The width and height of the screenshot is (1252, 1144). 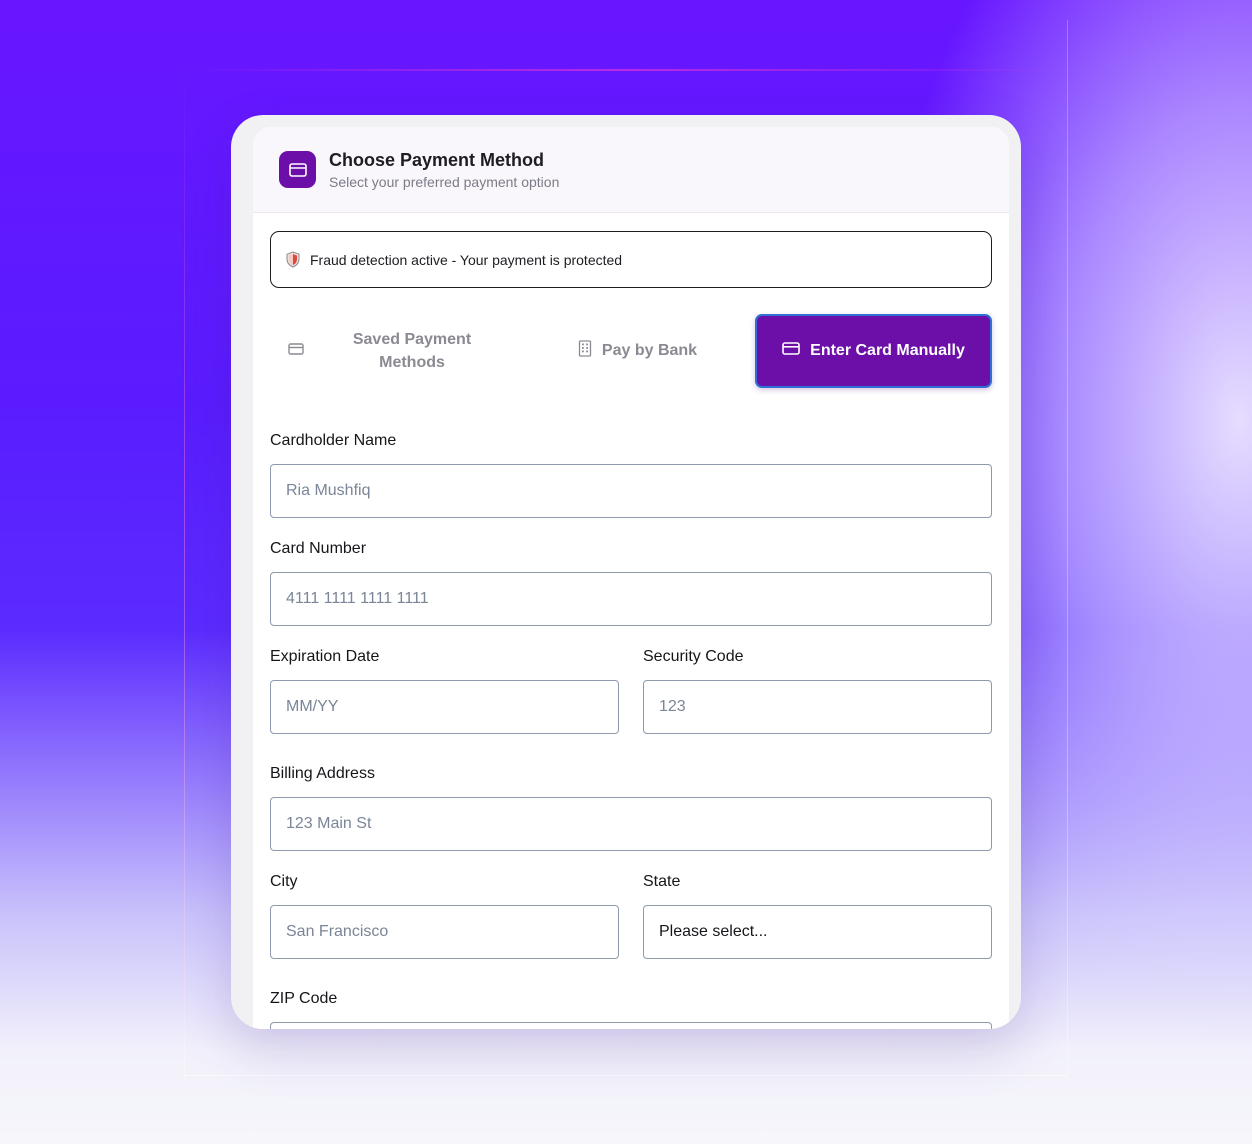 I want to click on city-label: City, so click(x=284, y=881).